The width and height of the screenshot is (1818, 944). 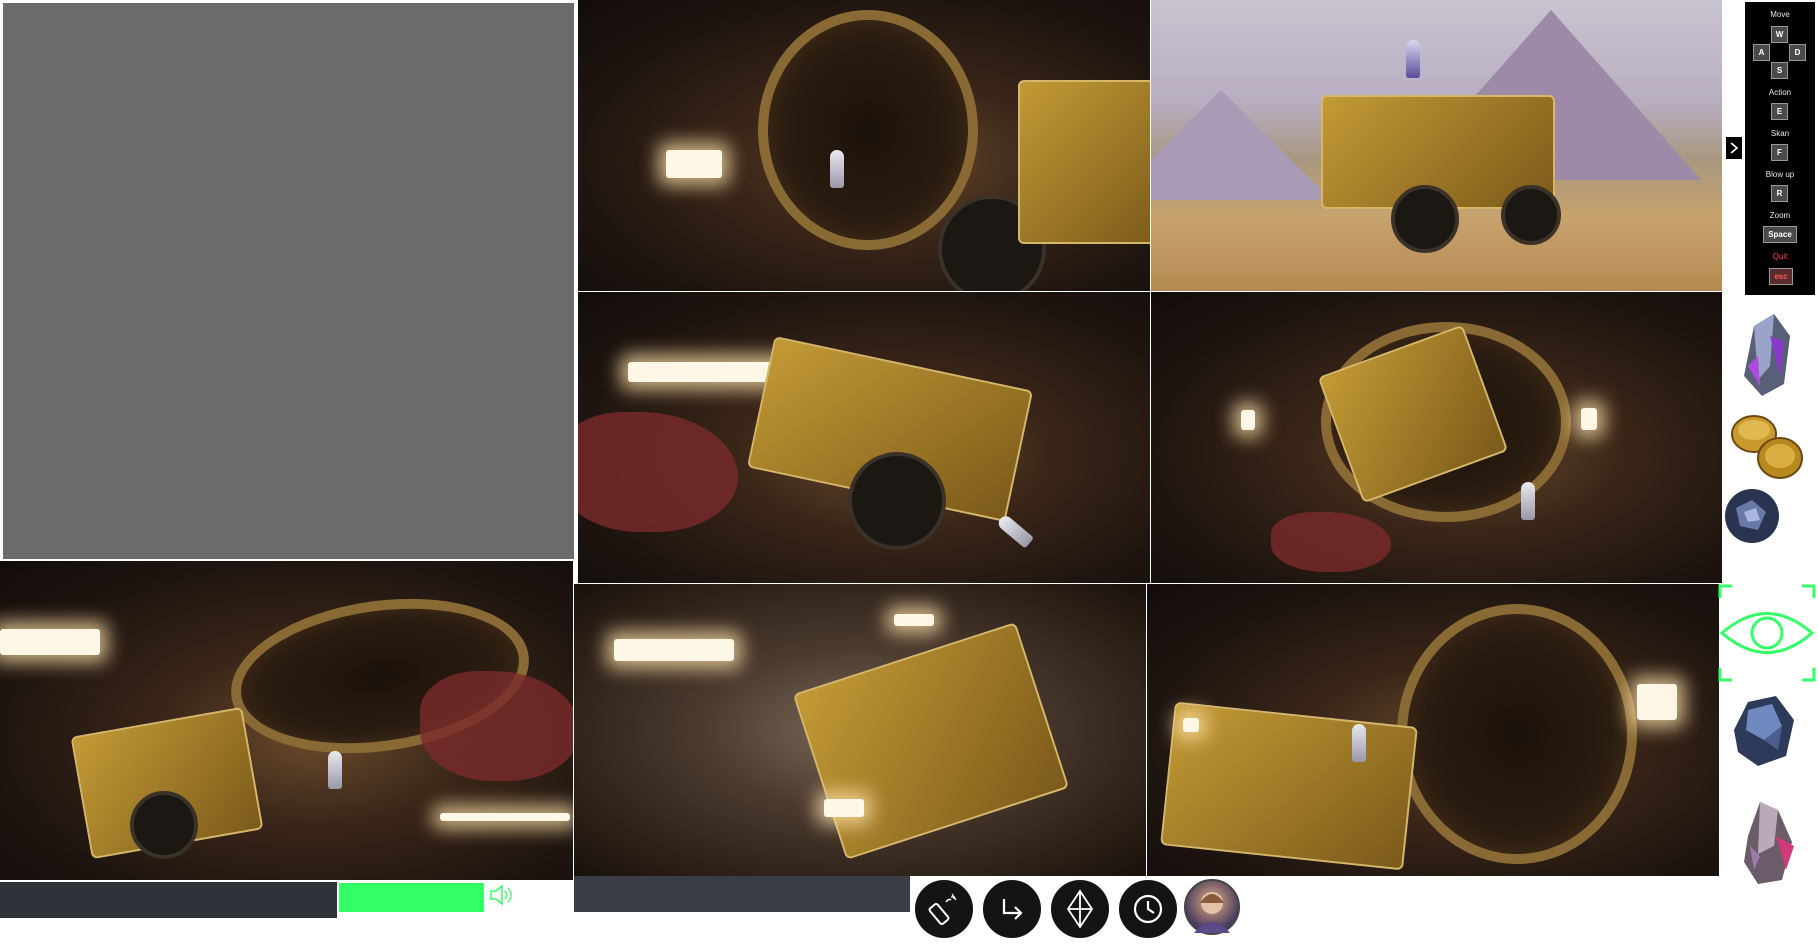 I want to click on key-e: E, so click(x=1779, y=111).